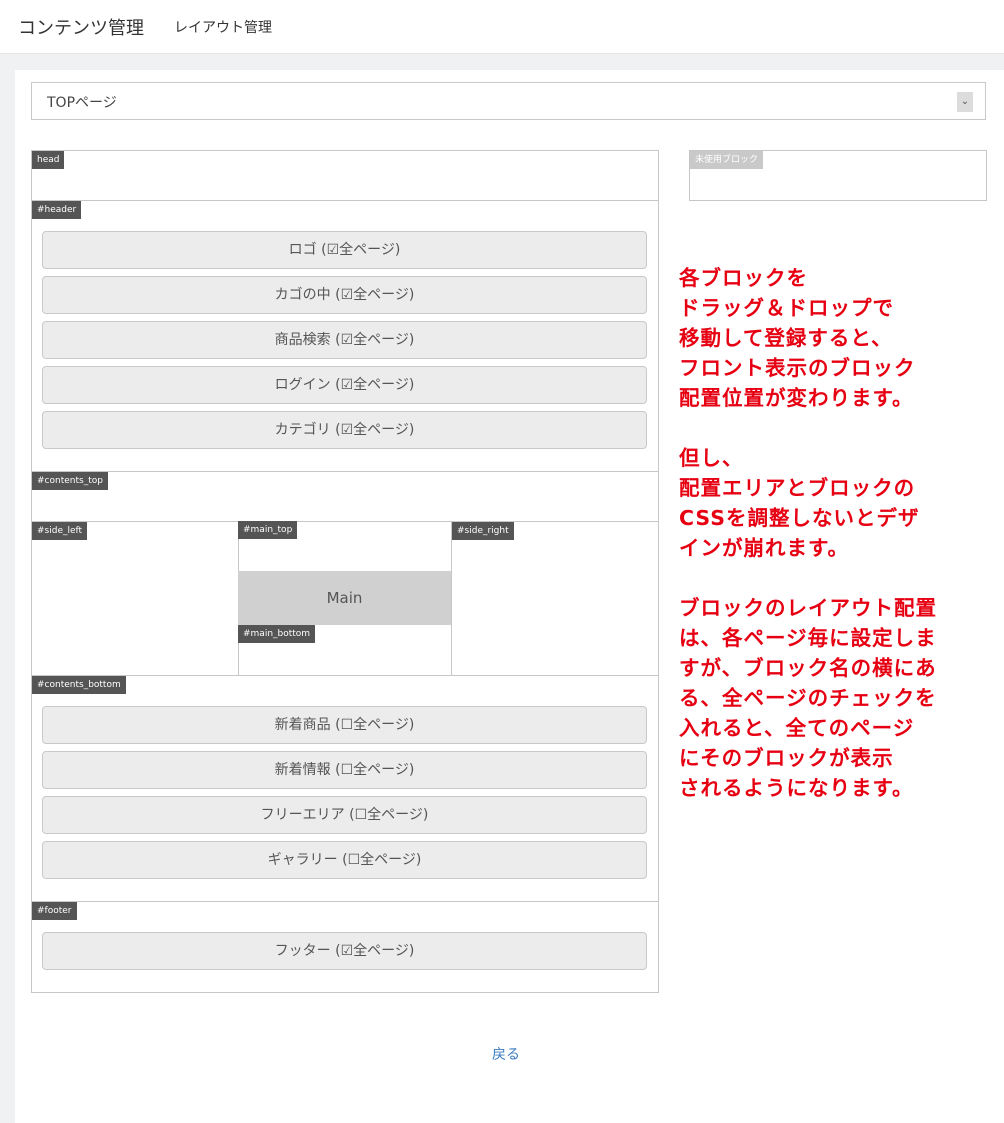 The width and height of the screenshot is (1004, 1123). Describe the element at coordinates (344, 385) in the screenshot. I see `block-item: ログイン (☑全ページ)` at that location.